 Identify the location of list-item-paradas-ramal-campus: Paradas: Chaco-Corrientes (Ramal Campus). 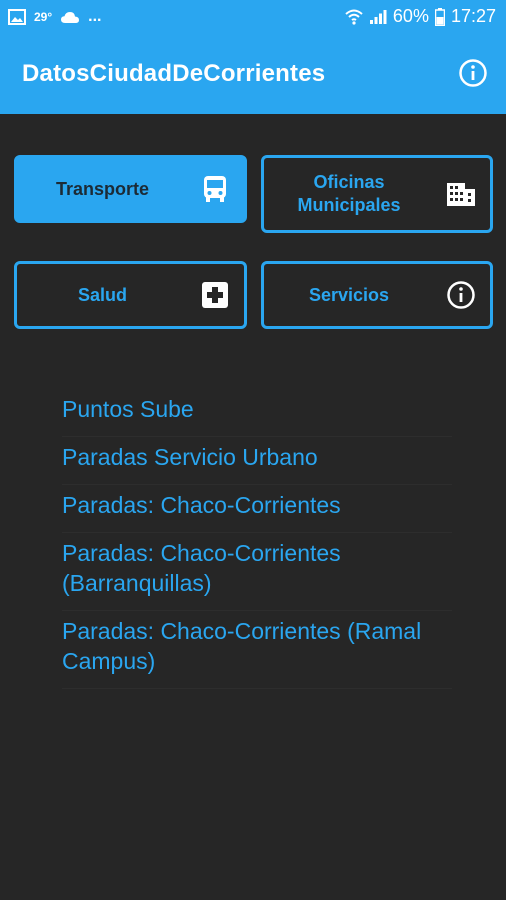
(257, 651).